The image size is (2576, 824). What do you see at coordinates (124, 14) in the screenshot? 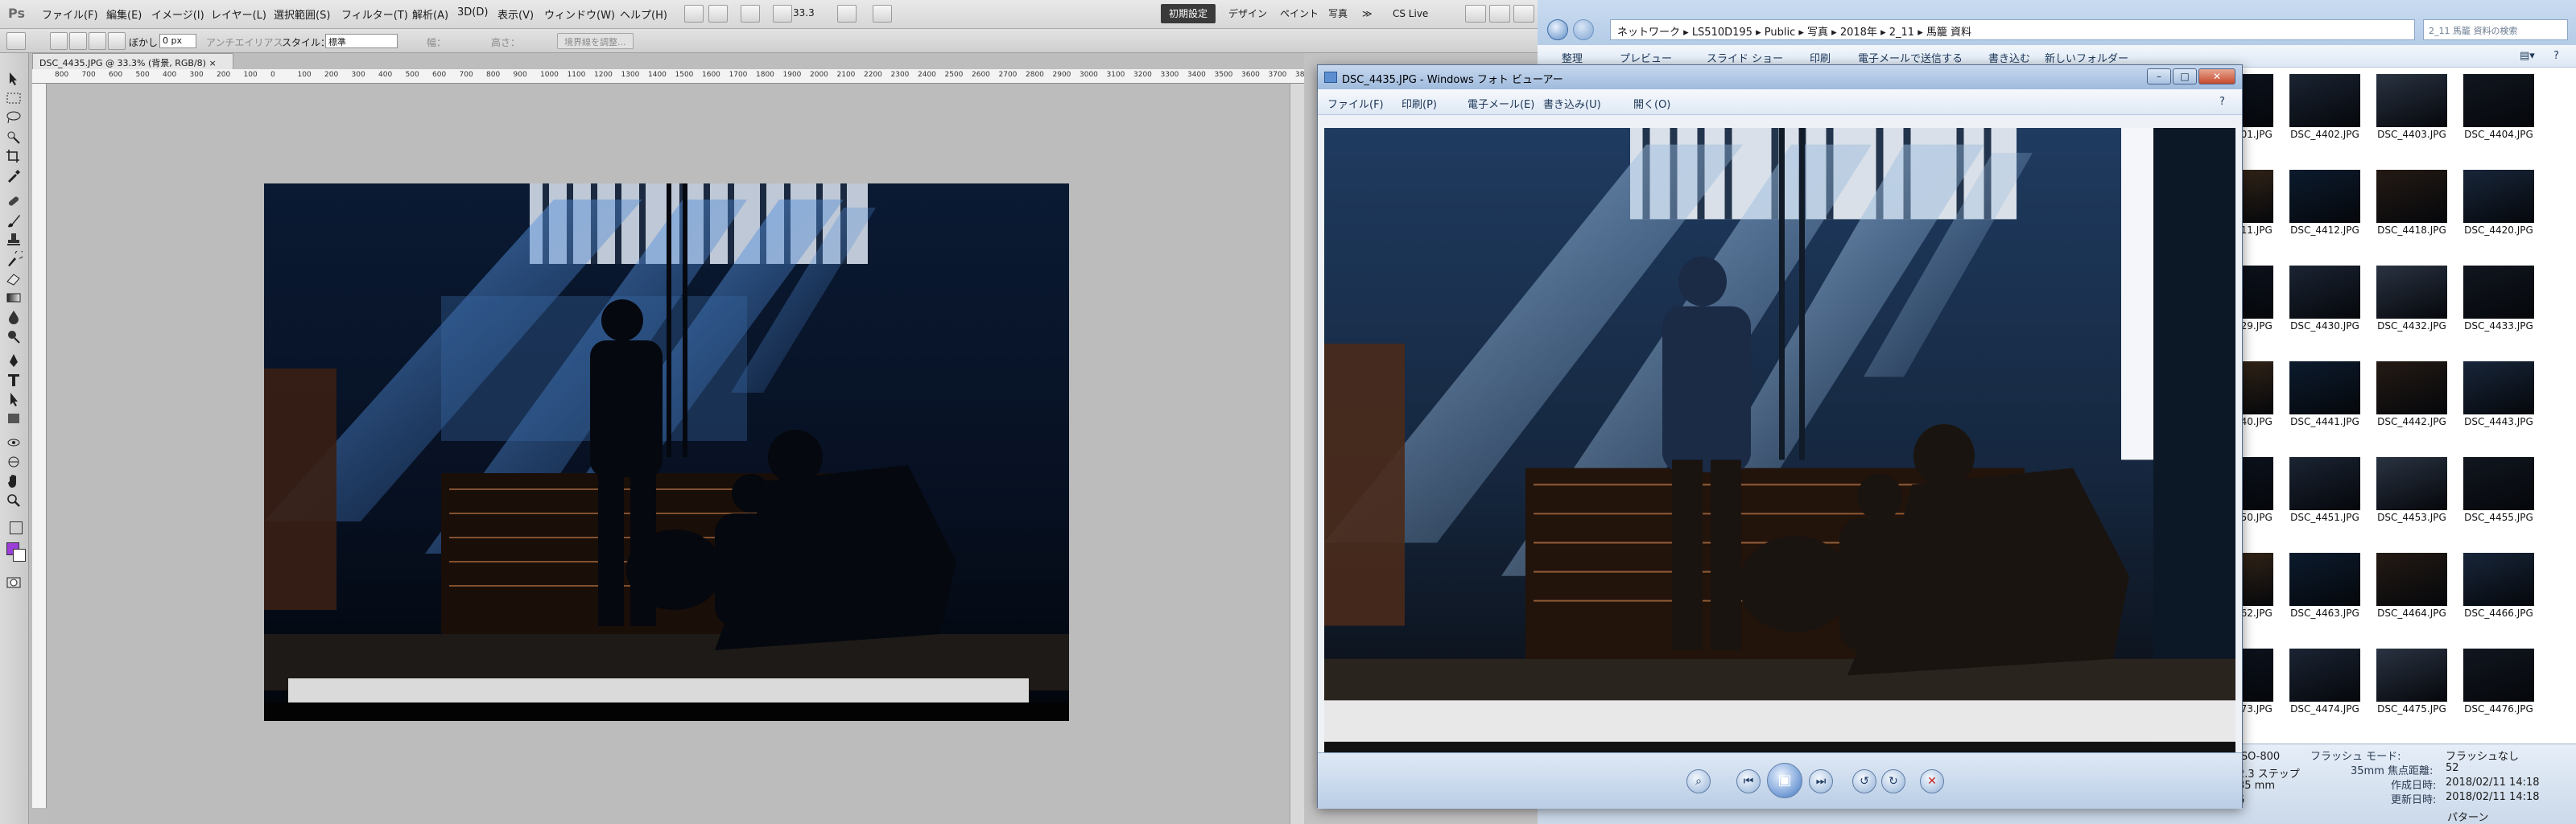
I see `menu-edit: 編集(E)` at bounding box center [124, 14].